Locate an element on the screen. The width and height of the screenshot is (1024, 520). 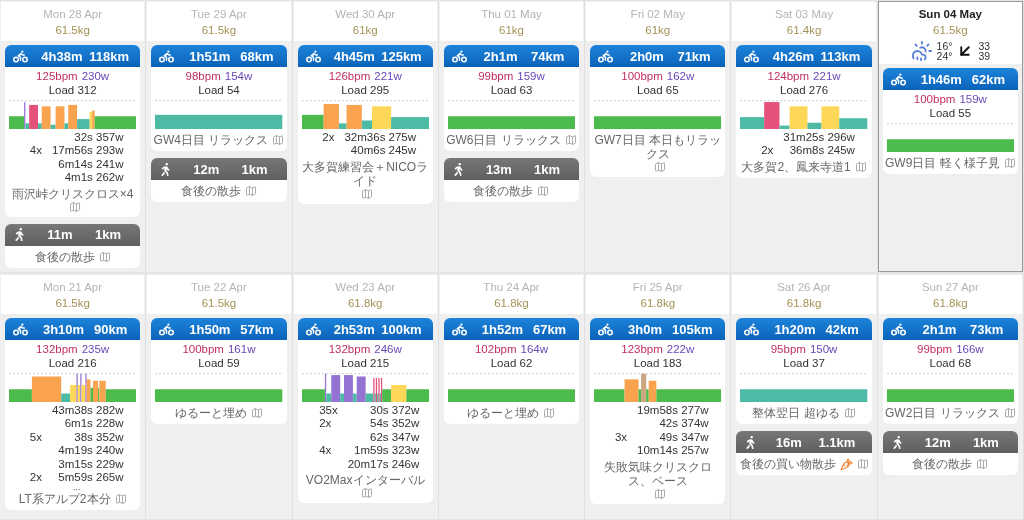
activity-card: 2h0m 71km 100bpm 162w Load 65 GW7日目 本日もリラックス is located at coordinates (658, 111).